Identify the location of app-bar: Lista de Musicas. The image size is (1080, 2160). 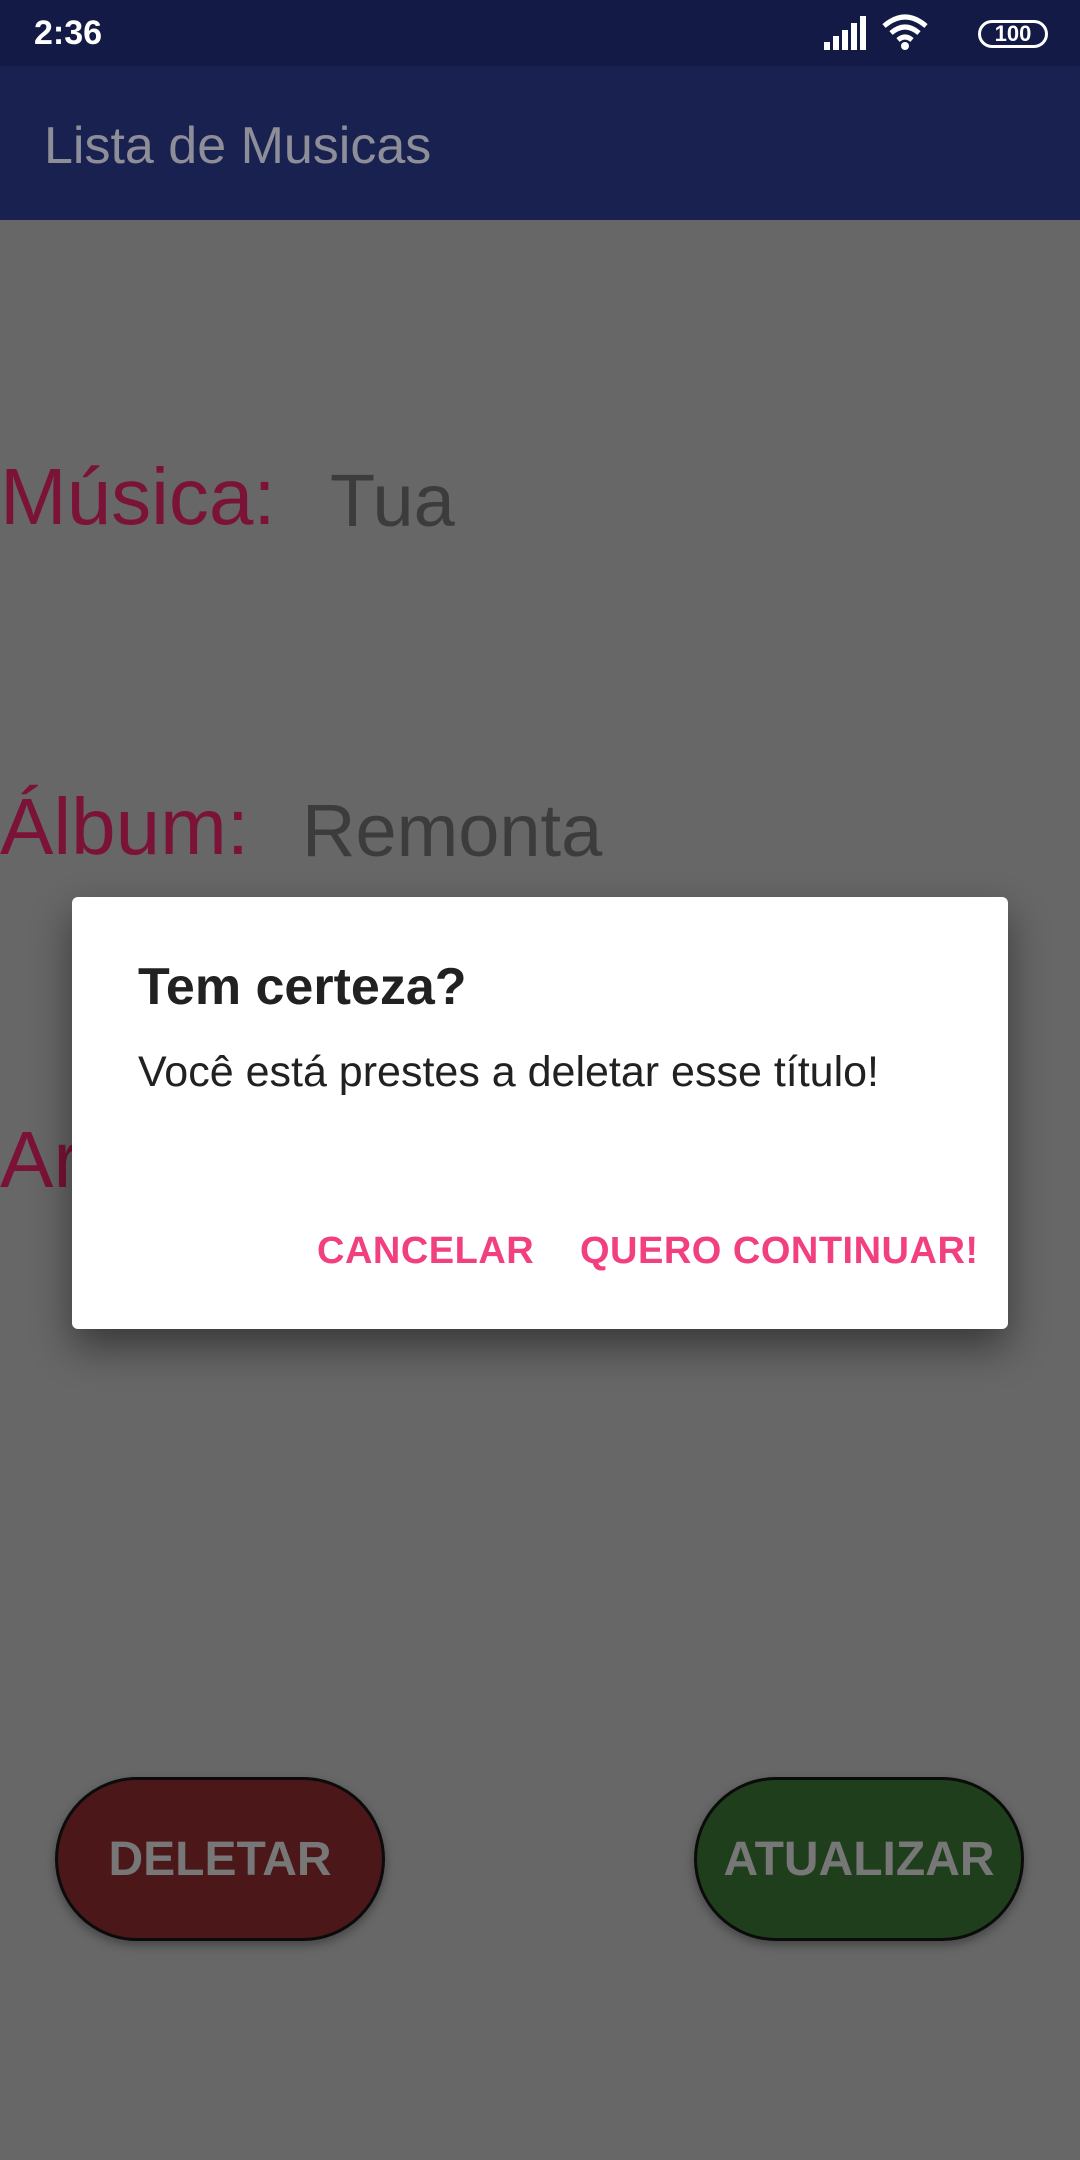
(540, 143).